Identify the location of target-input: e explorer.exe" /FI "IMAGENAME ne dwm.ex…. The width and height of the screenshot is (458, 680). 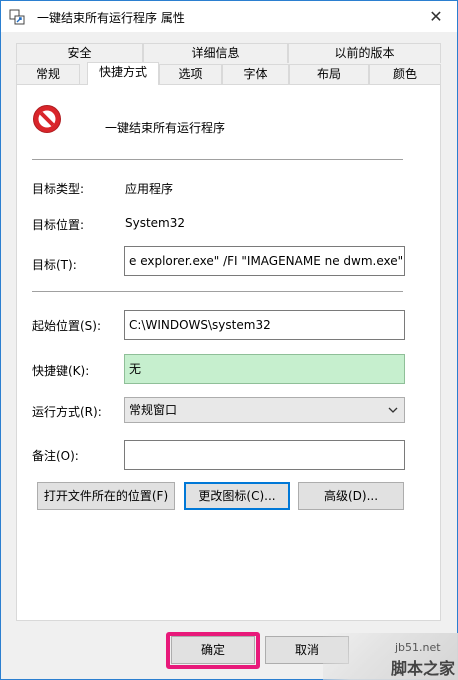
(264, 261).